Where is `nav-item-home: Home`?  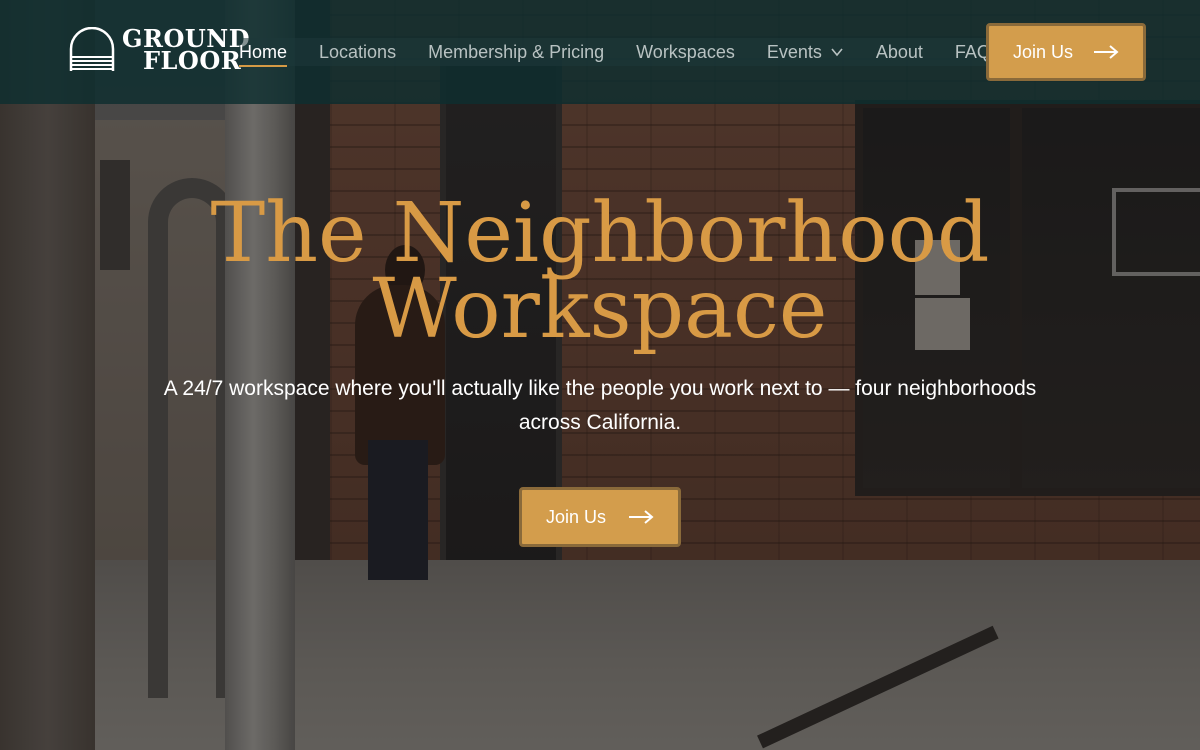
nav-item-home: Home is located at coordinates (263, 52).